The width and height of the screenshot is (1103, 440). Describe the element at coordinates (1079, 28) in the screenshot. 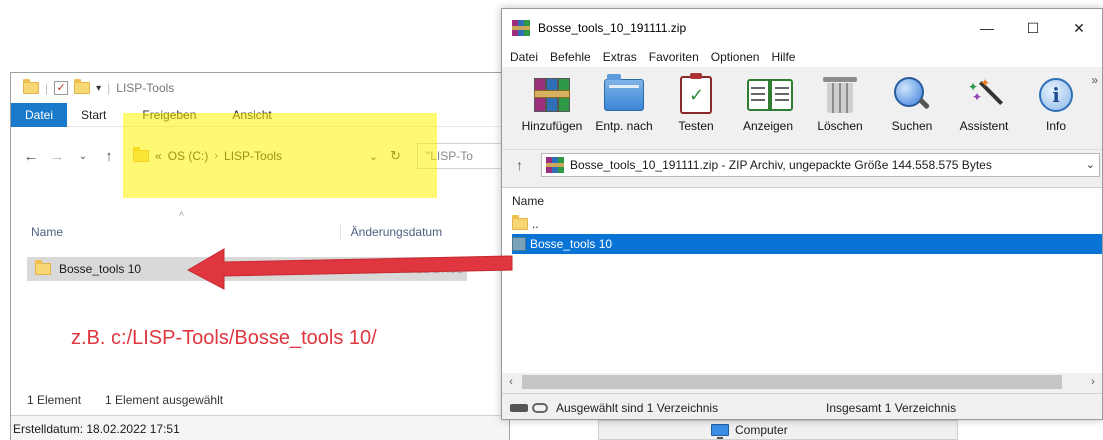

I see `close-icon: ✕` at that location.